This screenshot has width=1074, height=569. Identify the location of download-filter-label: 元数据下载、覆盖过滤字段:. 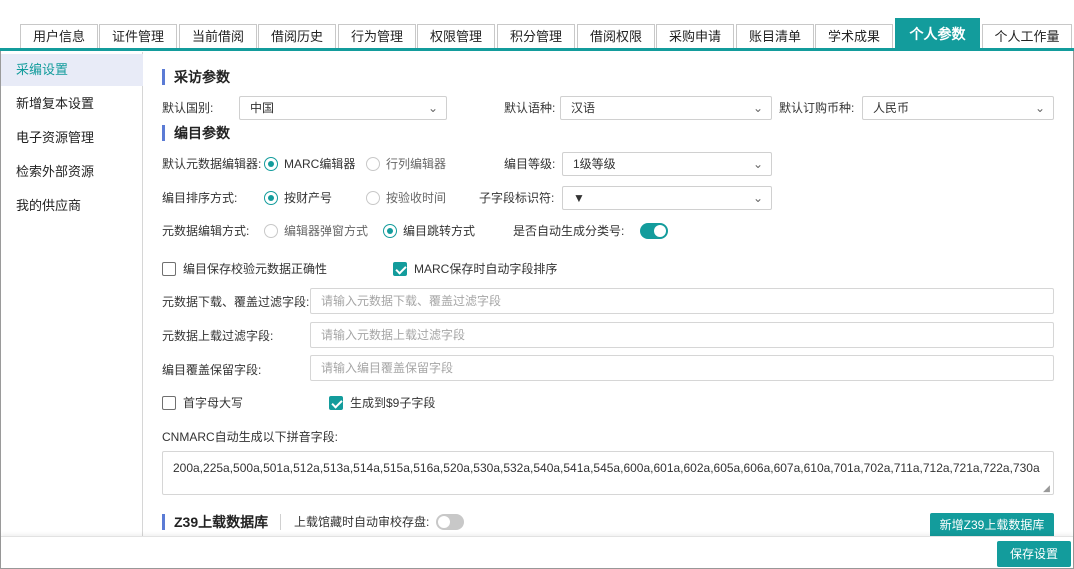
(236, 302).